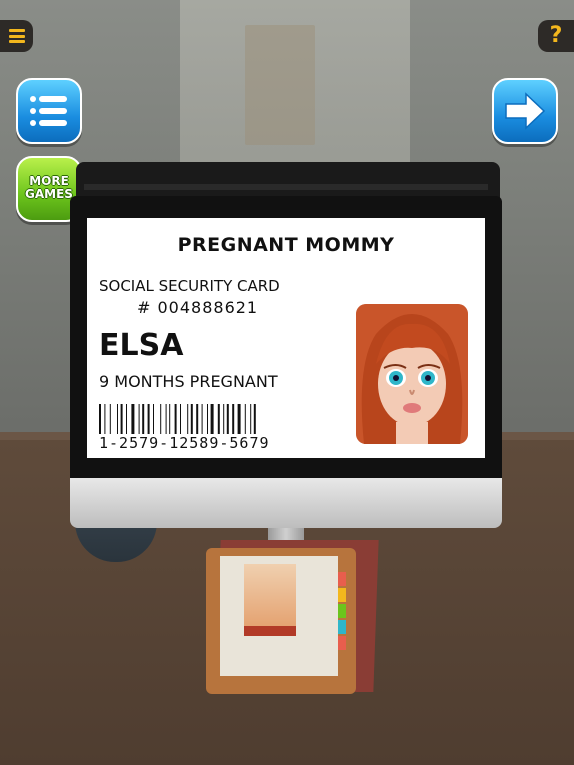  Describe the element at coordinates (198, 307) in the screenshot. I see `card-number: # 004888621` at that location.